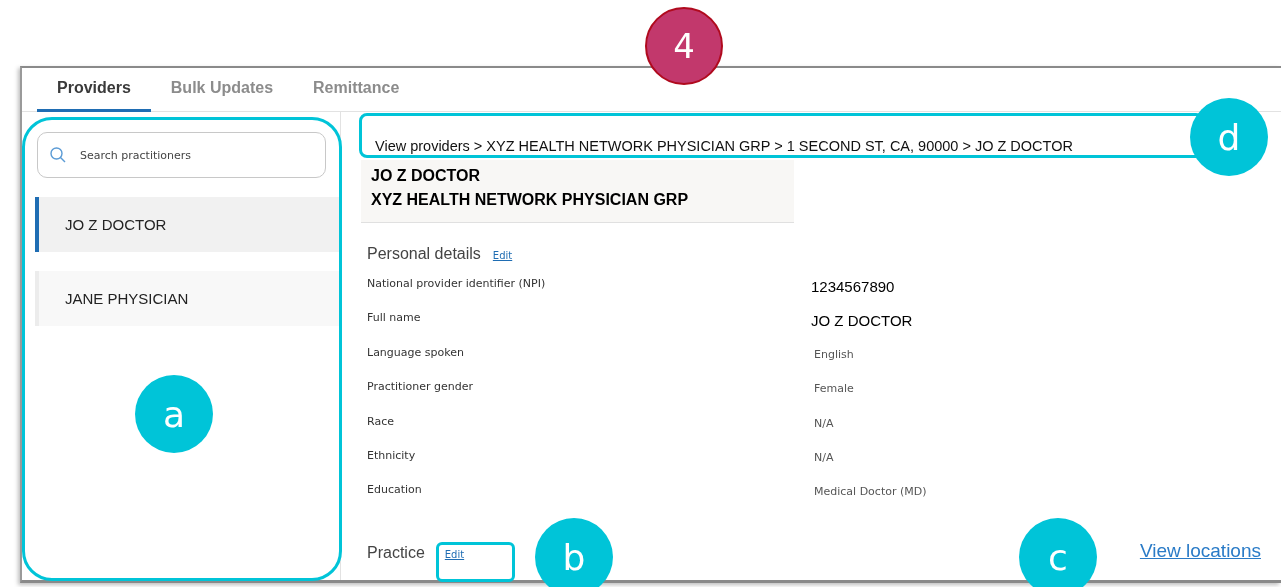  What do you see at coordinates (426, 176) in the screenshot?
I see `provider-name: JO Z DOCTOR` at bounding box center [426, 176].